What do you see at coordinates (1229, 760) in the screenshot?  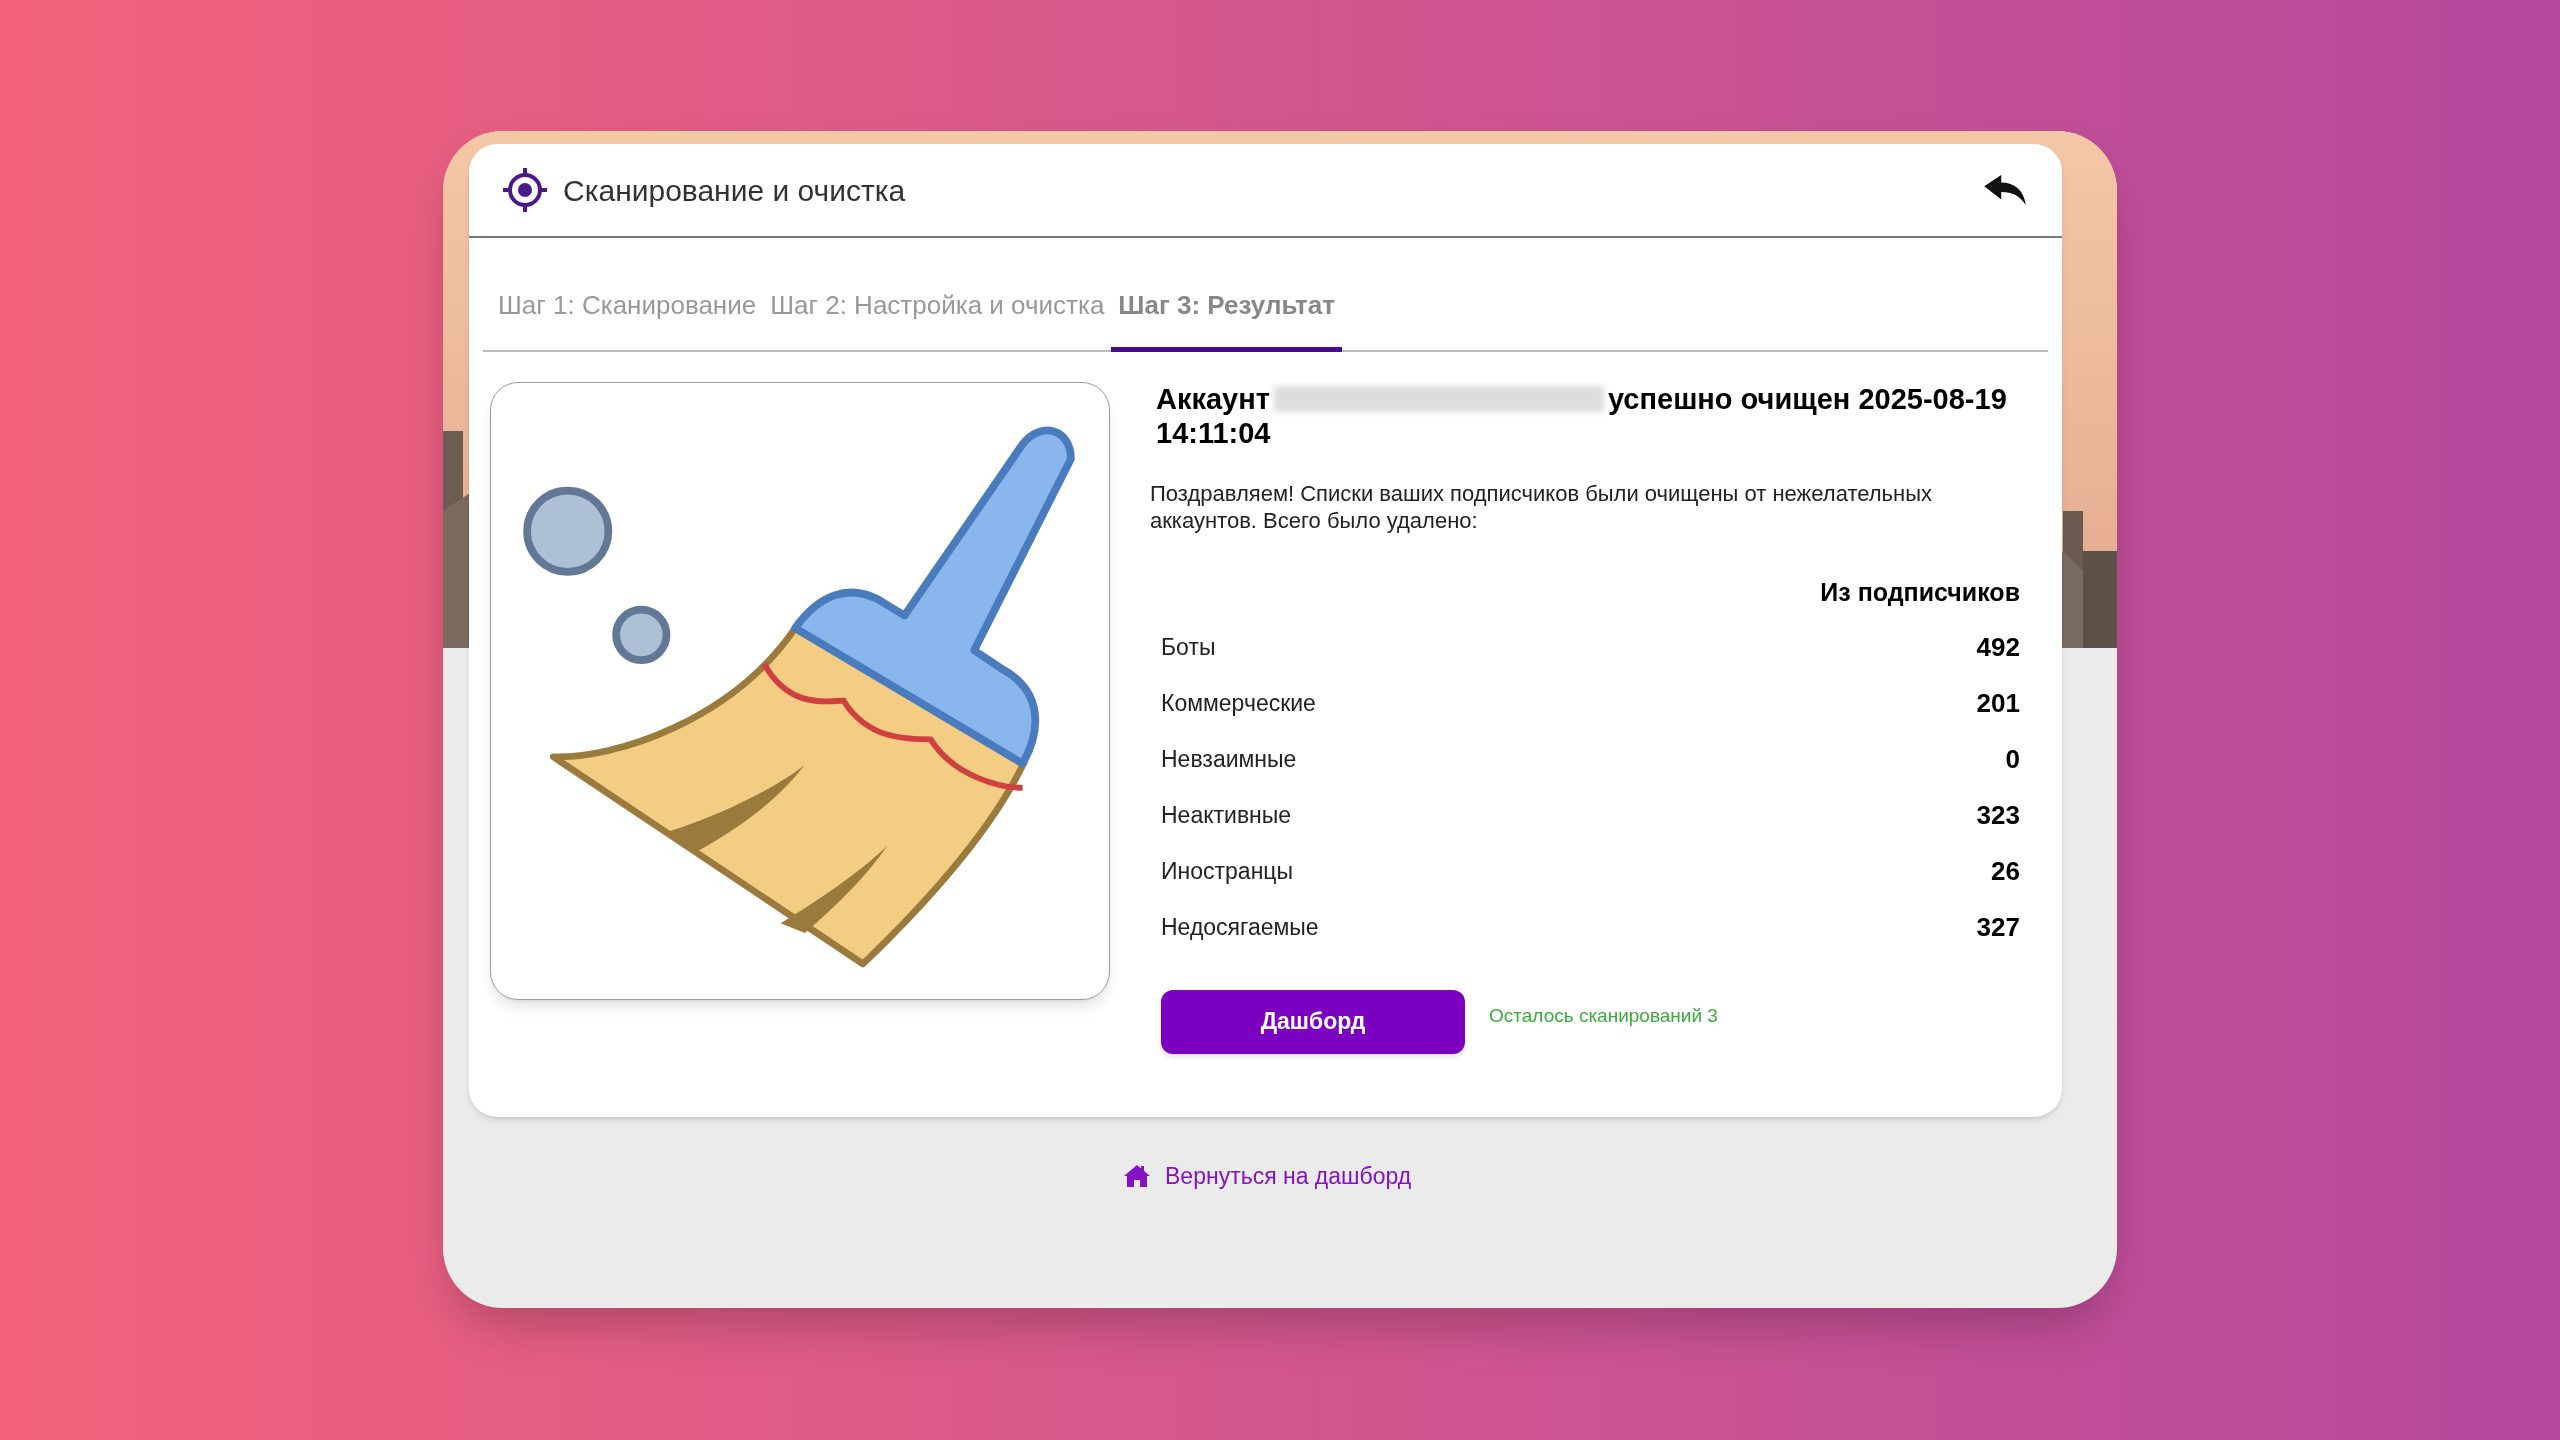 I see `category-label: Невзаимные` at bounding box center [1229, 760].